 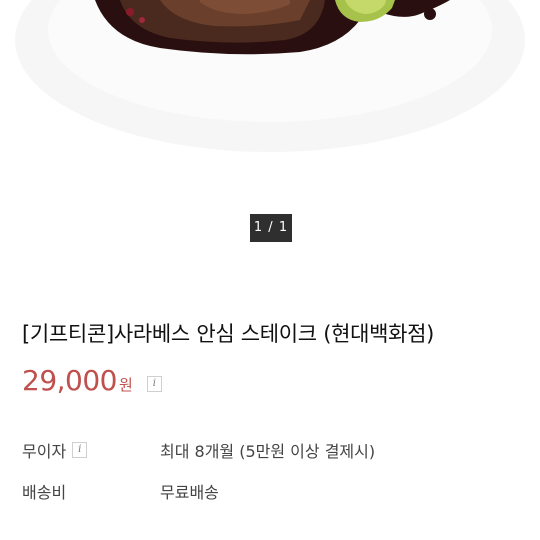 I want to click on currency-unit: 원, so click(x=125, y=385).